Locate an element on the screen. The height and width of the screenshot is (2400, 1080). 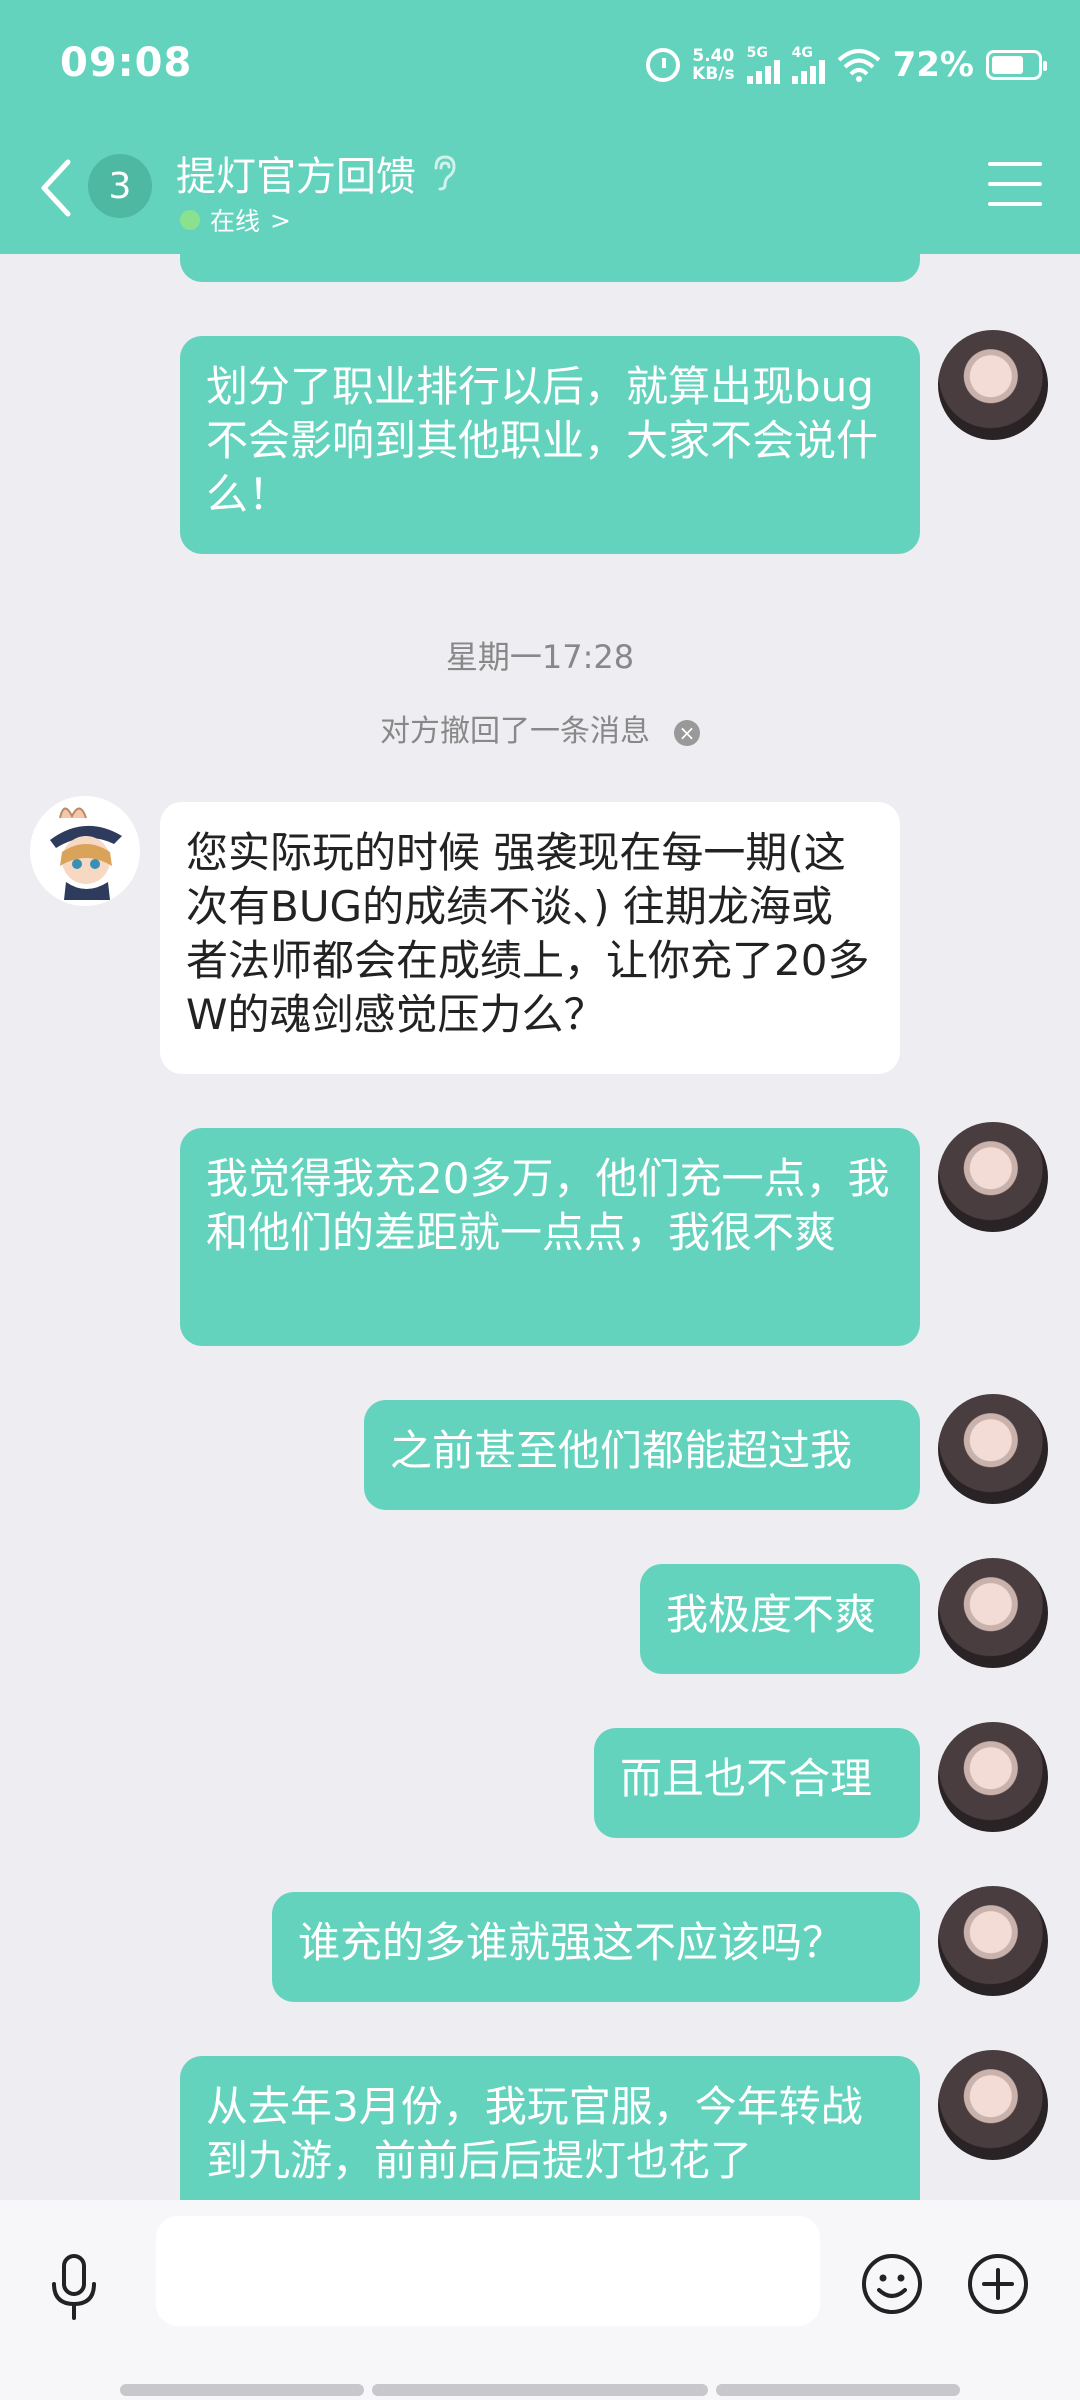
signal-5g: 5G is located at coordinates (763, 64).